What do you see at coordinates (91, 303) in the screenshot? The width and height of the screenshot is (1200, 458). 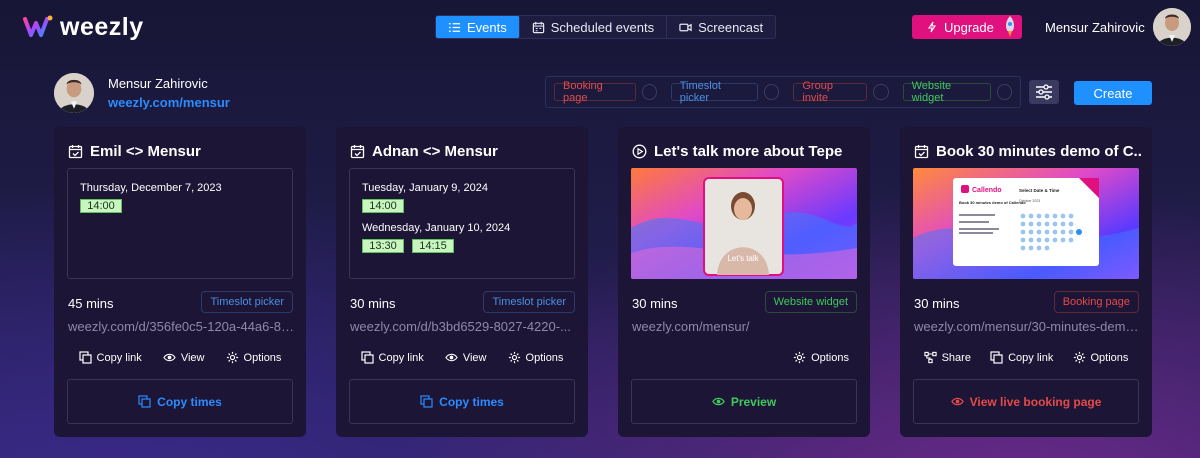 I see `duration: 45 mins` at bounding box center [91, 303].